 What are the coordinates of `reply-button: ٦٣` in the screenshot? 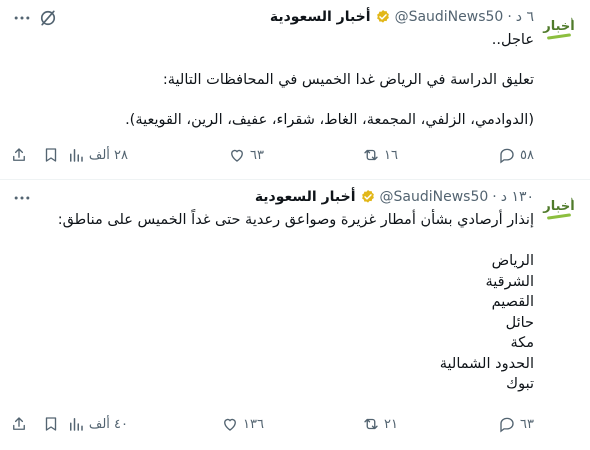 It's located at (516, 424).